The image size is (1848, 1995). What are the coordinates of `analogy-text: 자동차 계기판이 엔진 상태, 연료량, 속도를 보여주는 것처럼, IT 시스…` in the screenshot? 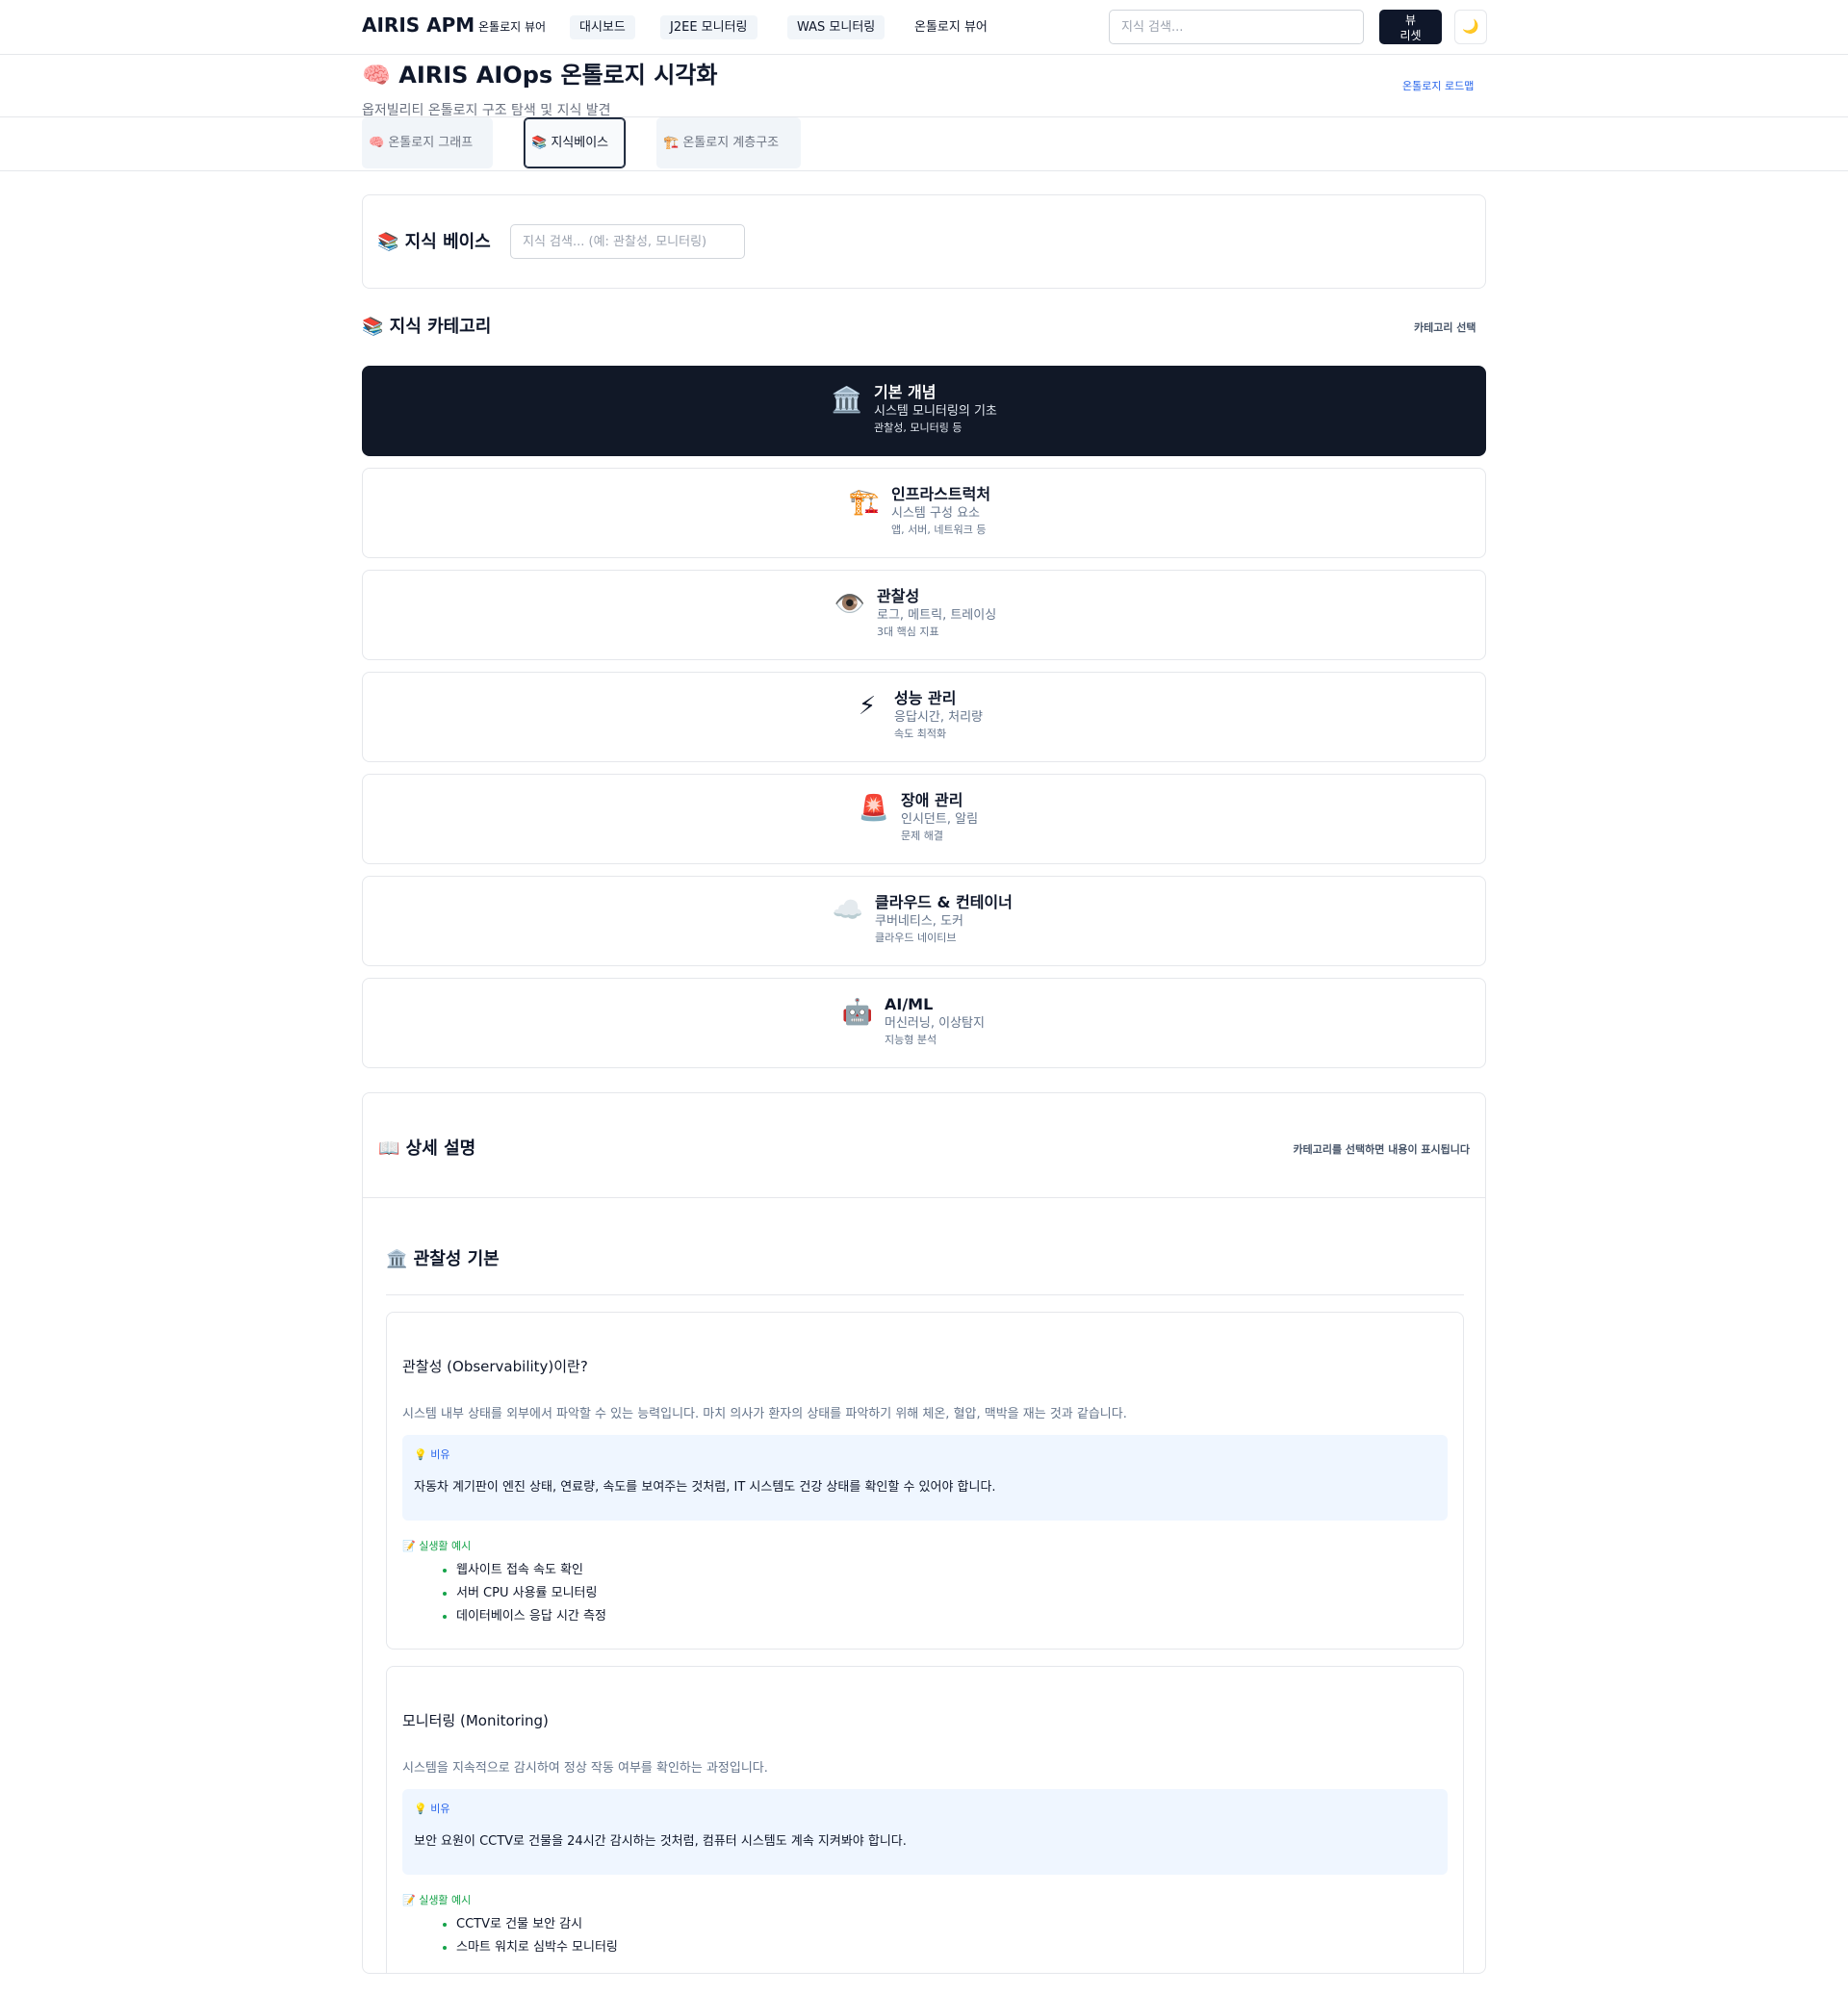 It's located at (705, 1487).